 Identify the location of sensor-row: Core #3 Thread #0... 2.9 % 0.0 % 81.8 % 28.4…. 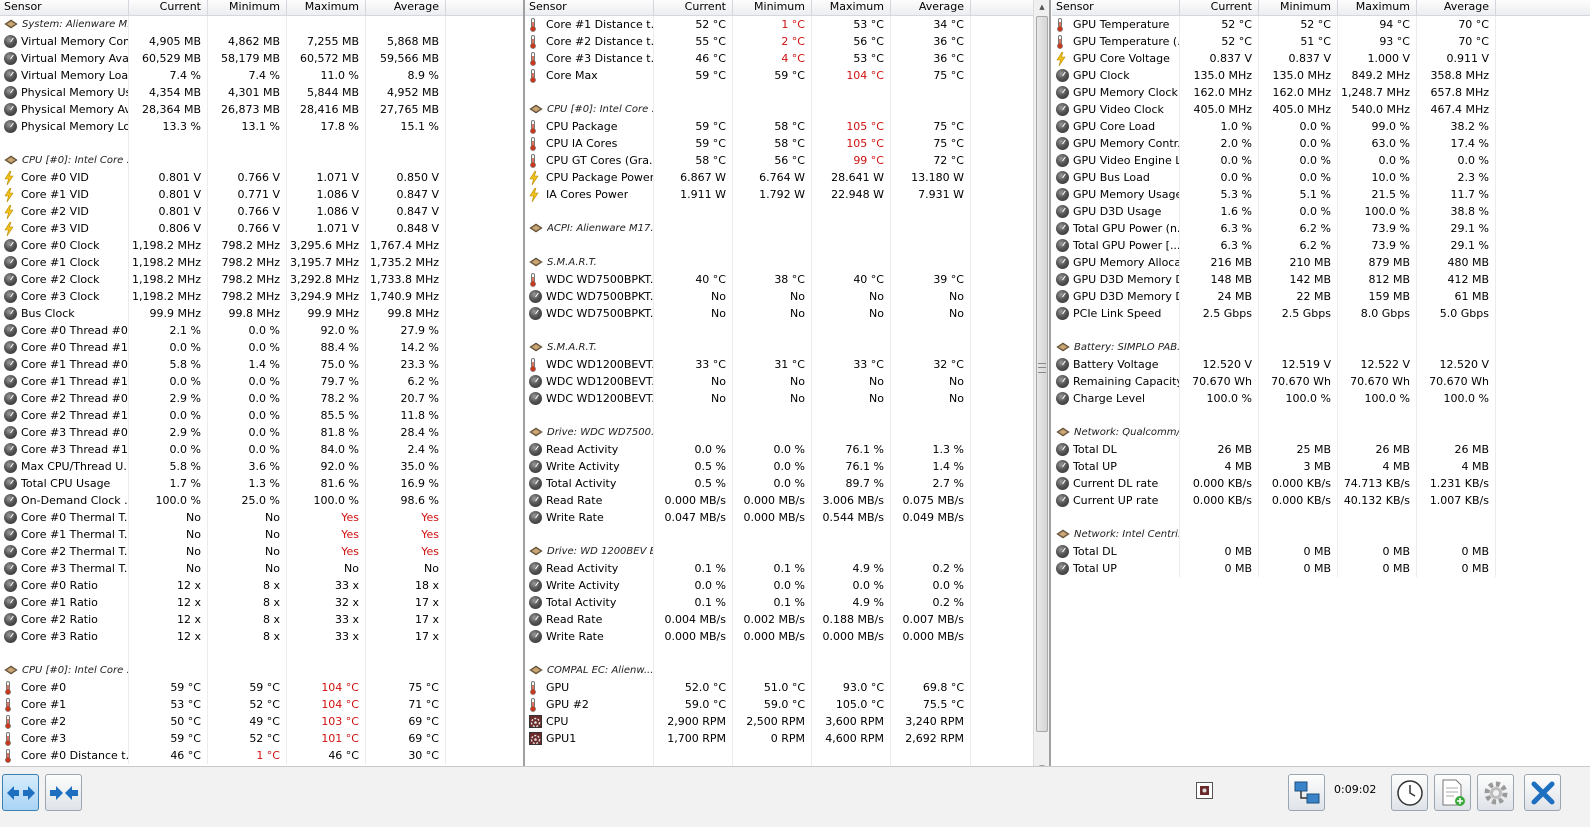
(262, 432).